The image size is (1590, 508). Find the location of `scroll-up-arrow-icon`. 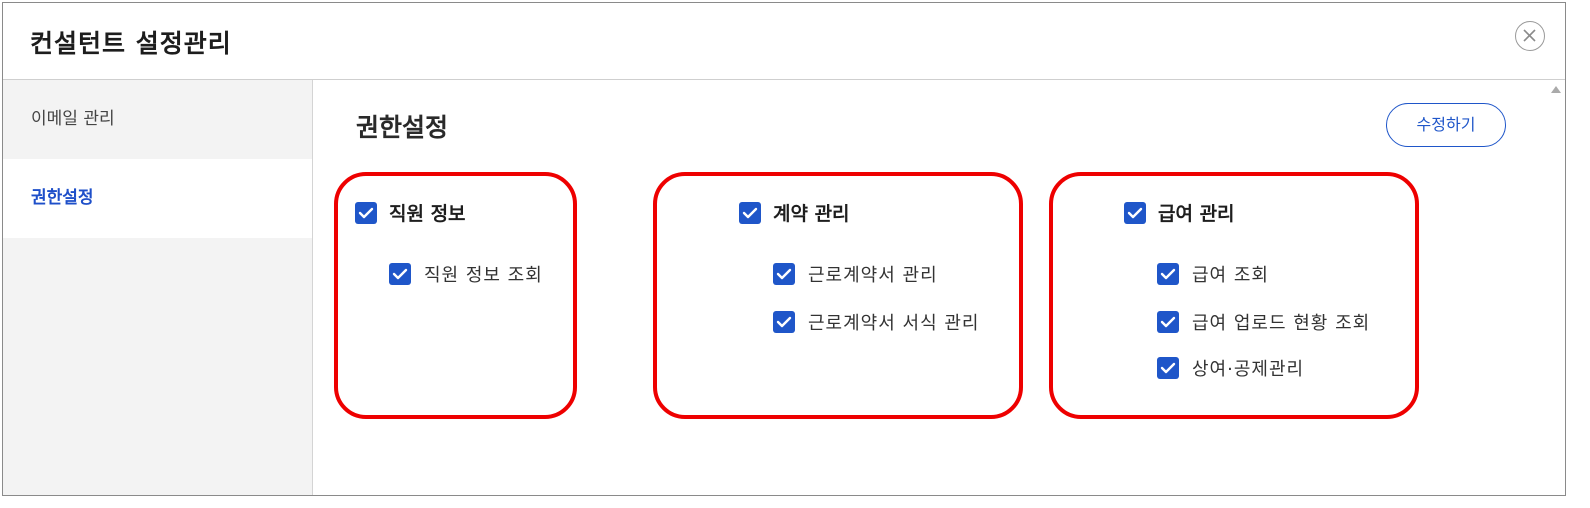

scroll-up-arrow-icon is located at coordinates (1556, 89).